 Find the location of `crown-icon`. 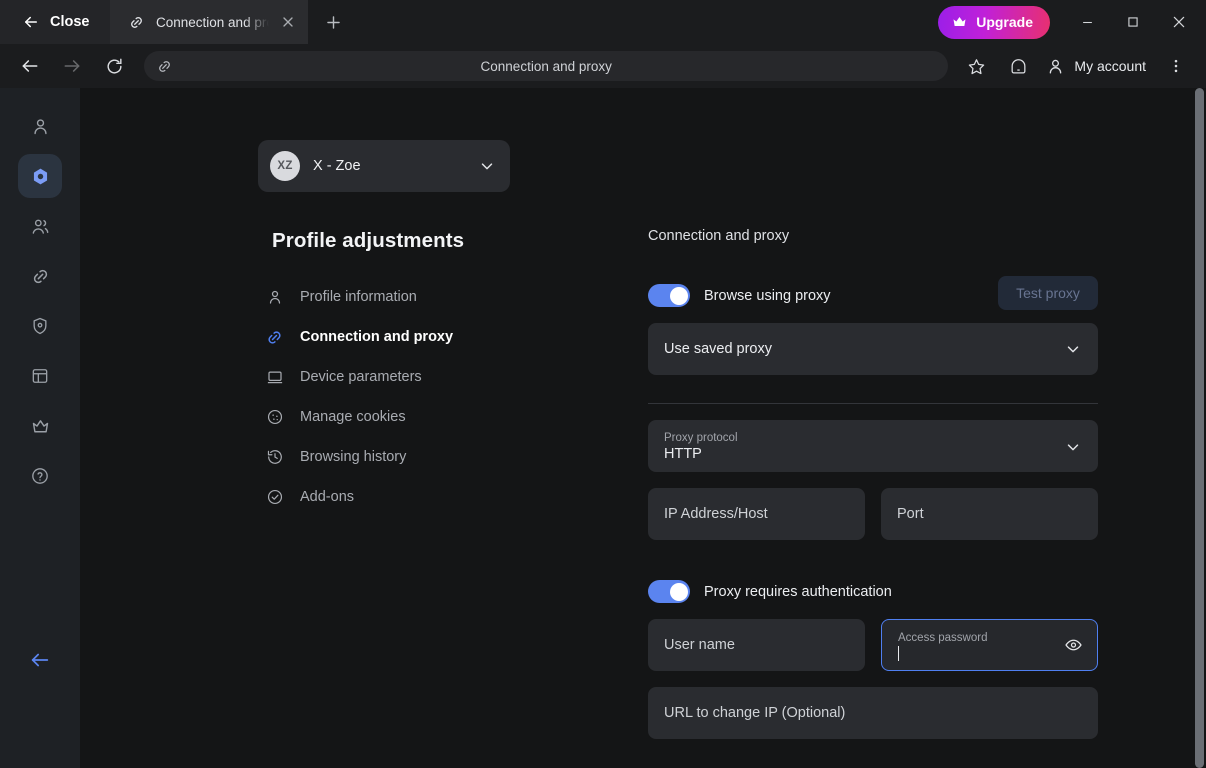

crown-icon is located at coordinates (959, 22).